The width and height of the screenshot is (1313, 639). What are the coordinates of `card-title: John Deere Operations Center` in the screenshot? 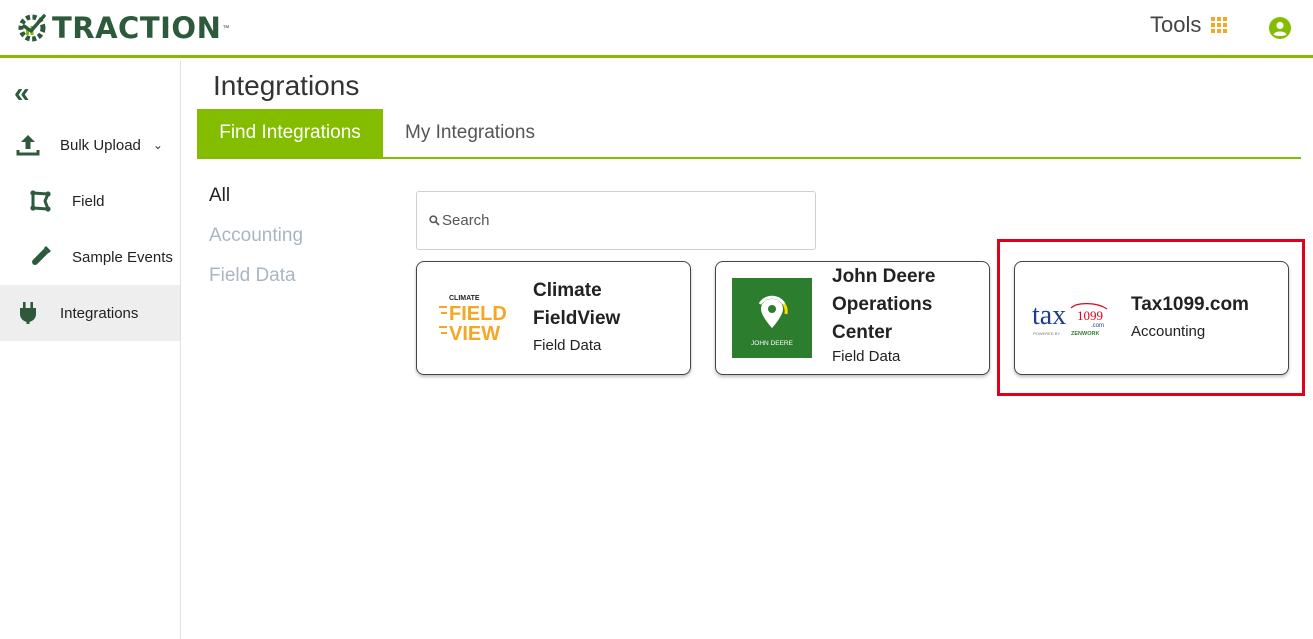 It's located at (884, 304).